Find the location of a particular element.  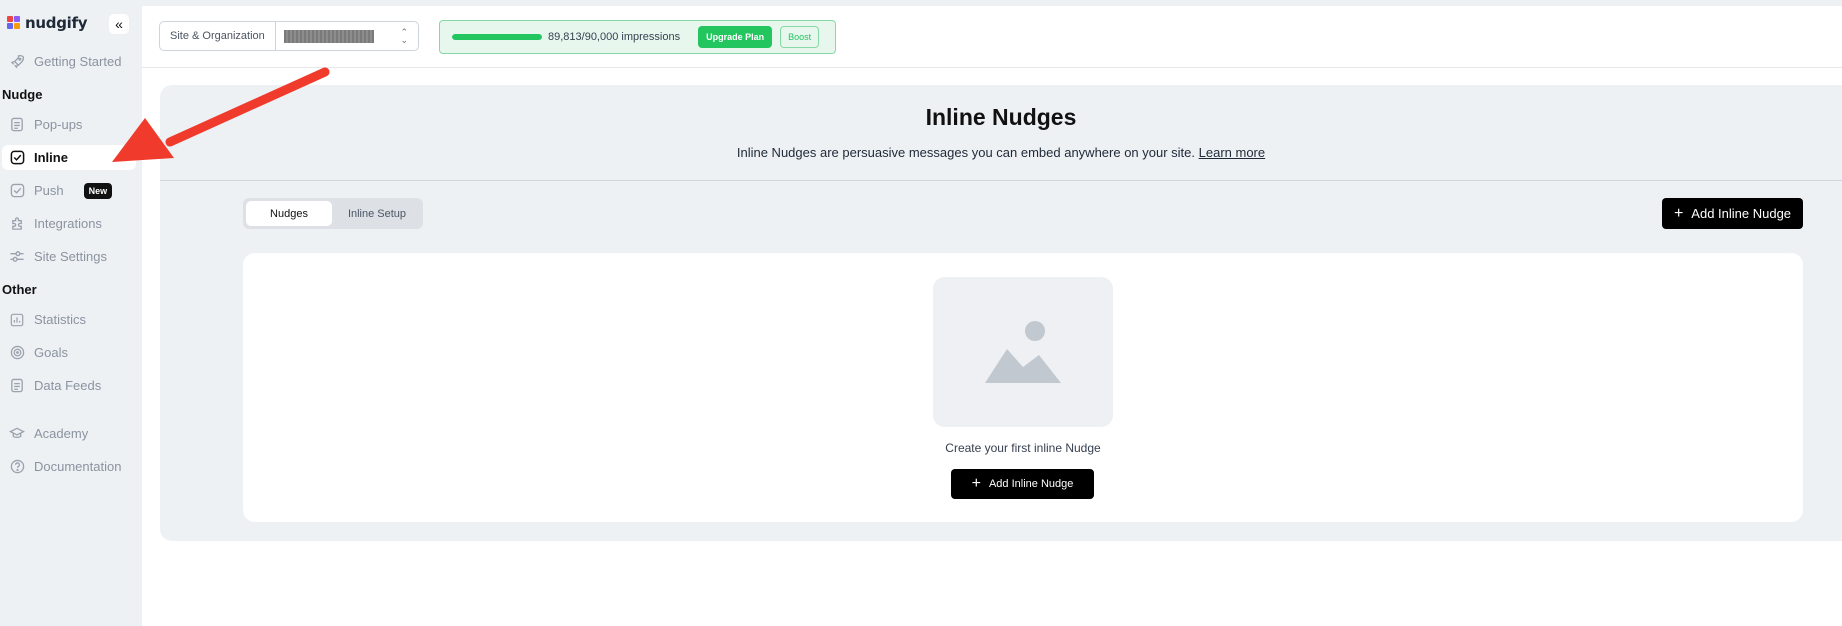

collapse-sidebar-button: « is located at coordinates (119, 24).